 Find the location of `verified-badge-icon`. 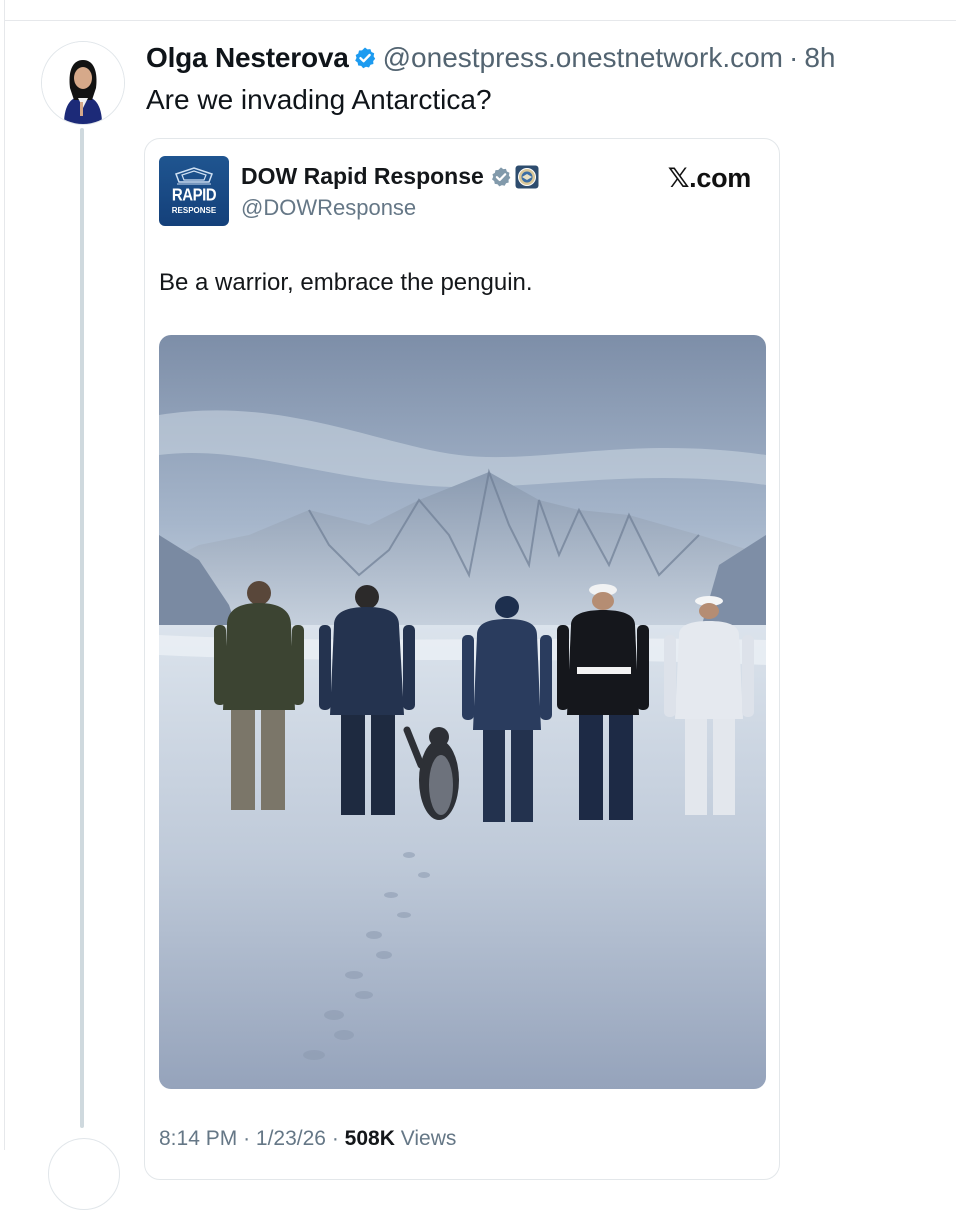

verified-badge-icon is located at coordinates (365, 58).